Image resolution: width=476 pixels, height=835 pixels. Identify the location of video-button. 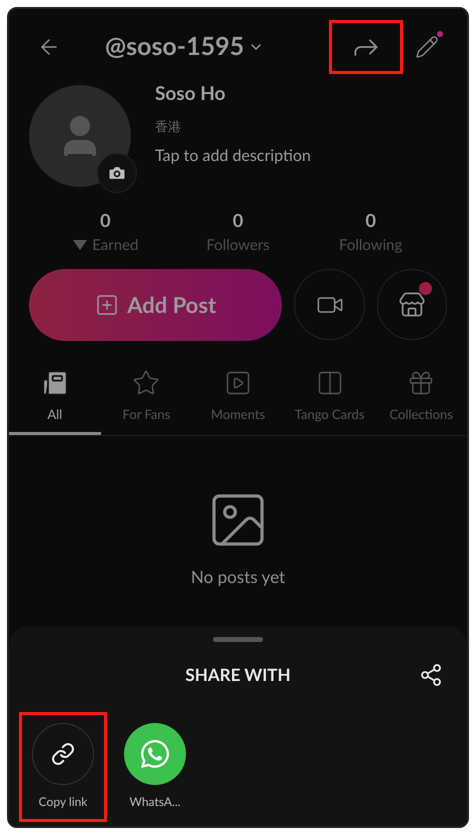
(329, 304).